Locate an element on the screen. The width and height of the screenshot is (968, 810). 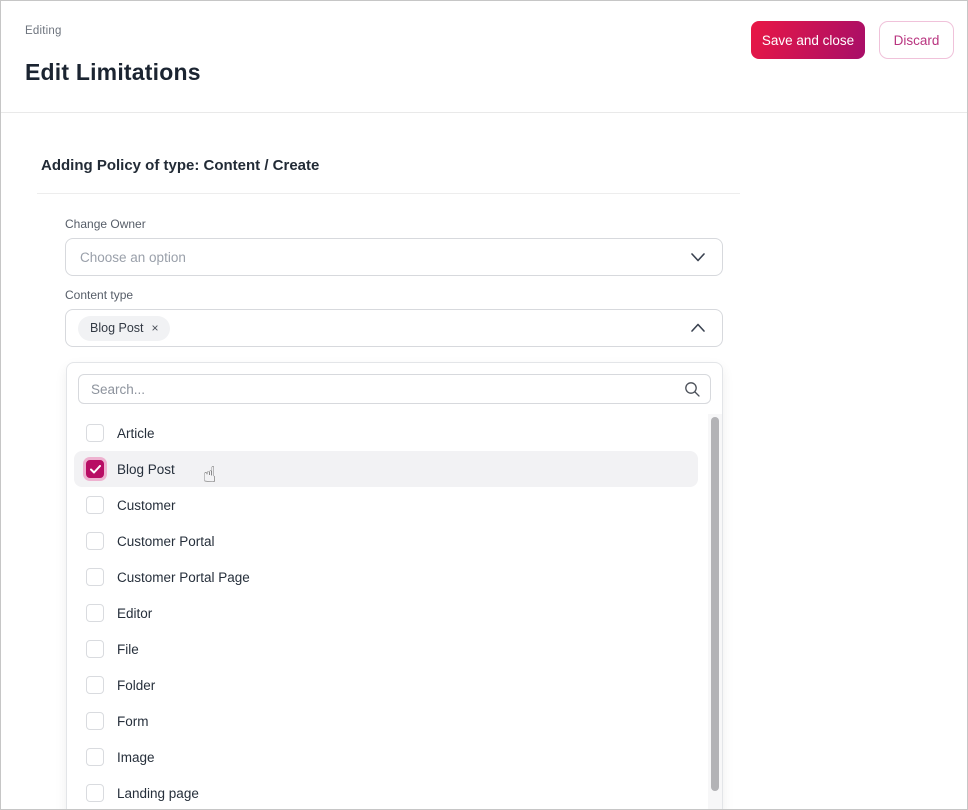
search-input is located at coordinates (394, 389).